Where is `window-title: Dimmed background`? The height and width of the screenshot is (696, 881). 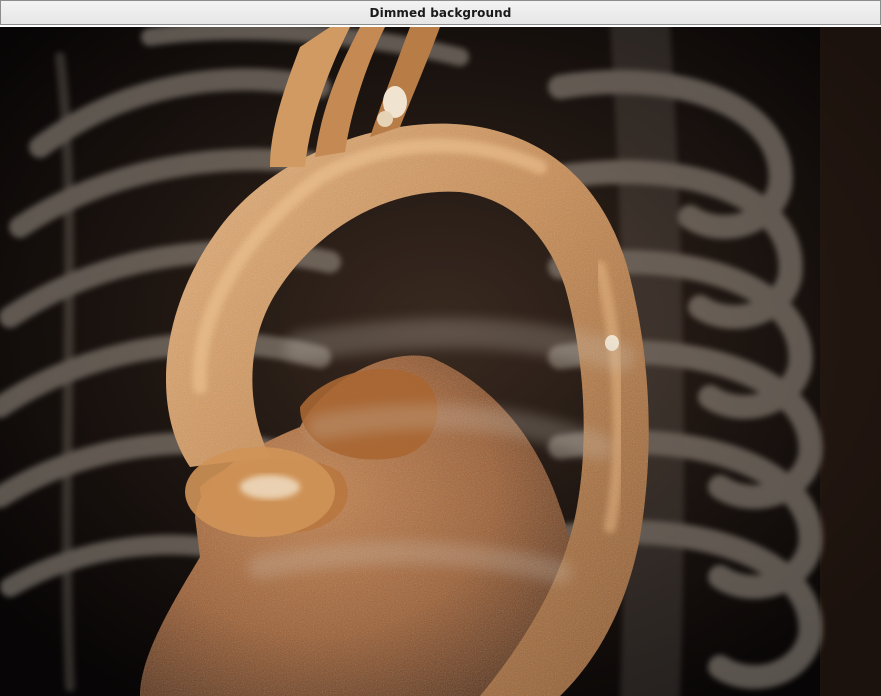
window-title: Dimmed background is located at coordinates (440, 12).